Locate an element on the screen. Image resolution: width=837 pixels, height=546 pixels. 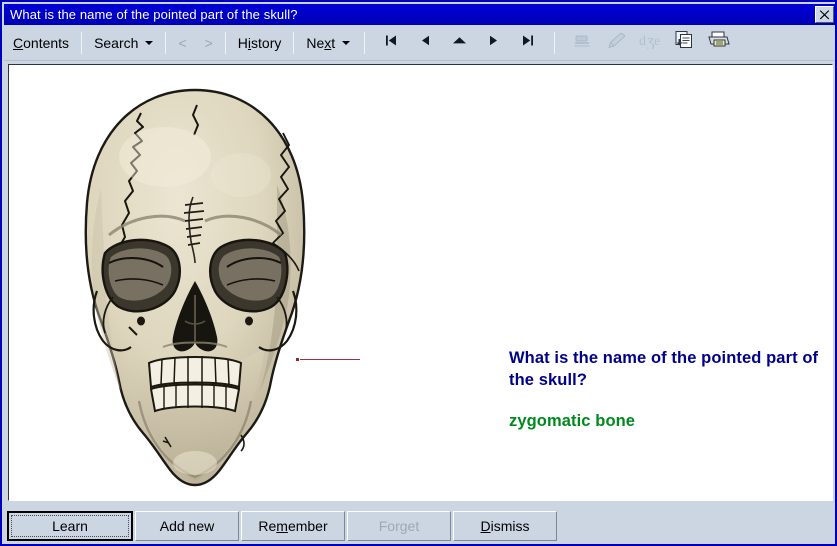
remember-button: Remember is located at coordinates (293, 525).